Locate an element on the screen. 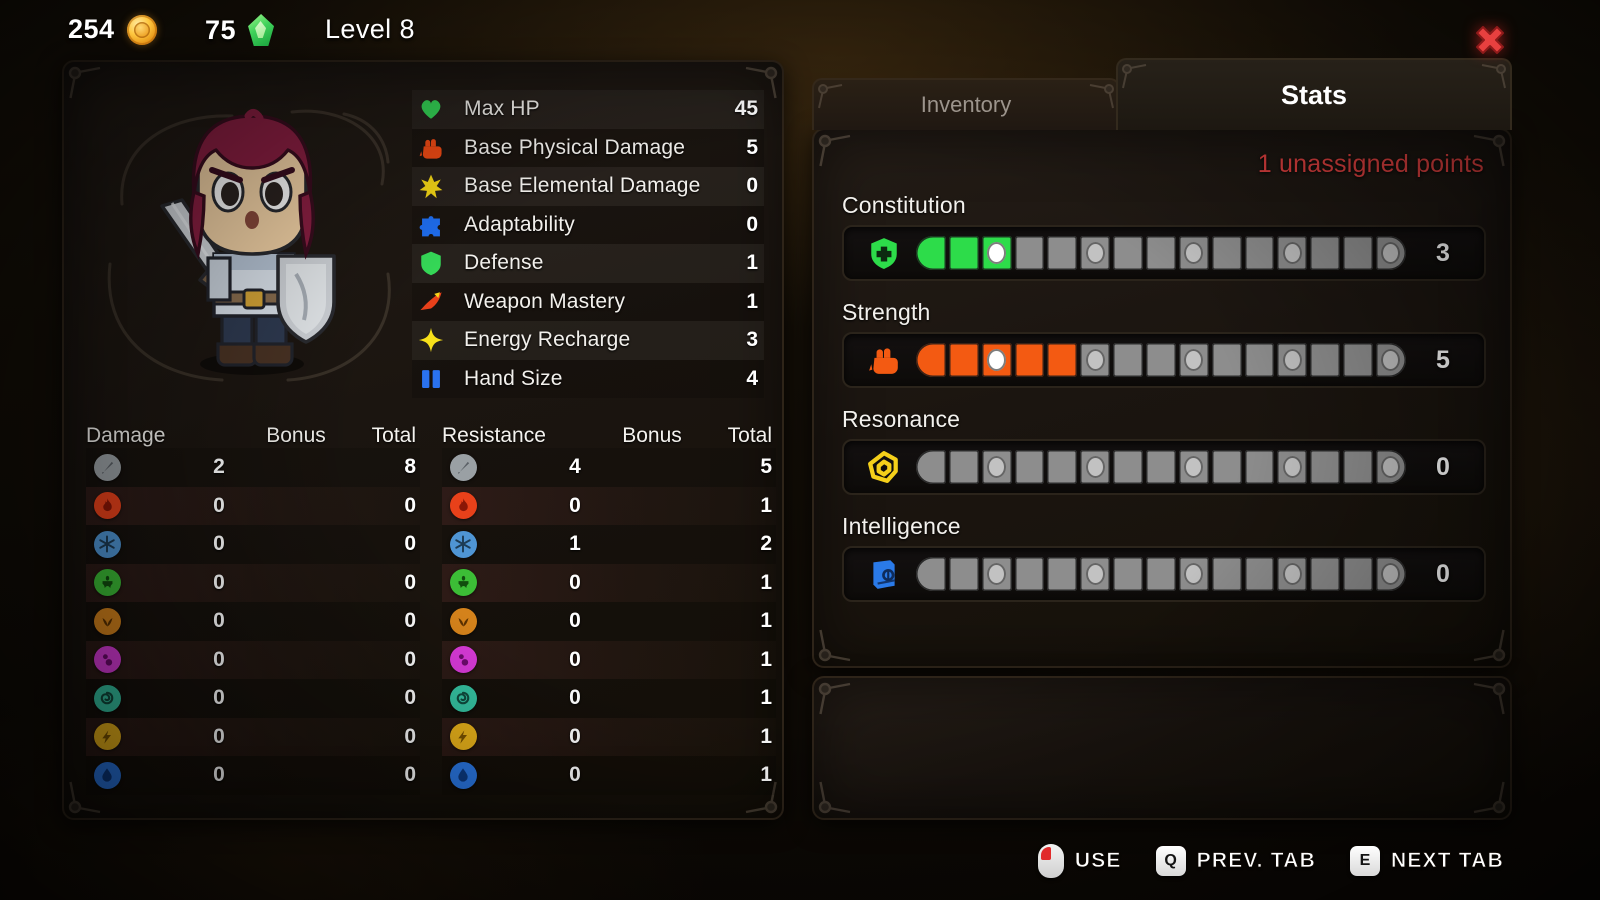  attribute-resonance: Resonance 0 is located at coordinates (1164, 450).